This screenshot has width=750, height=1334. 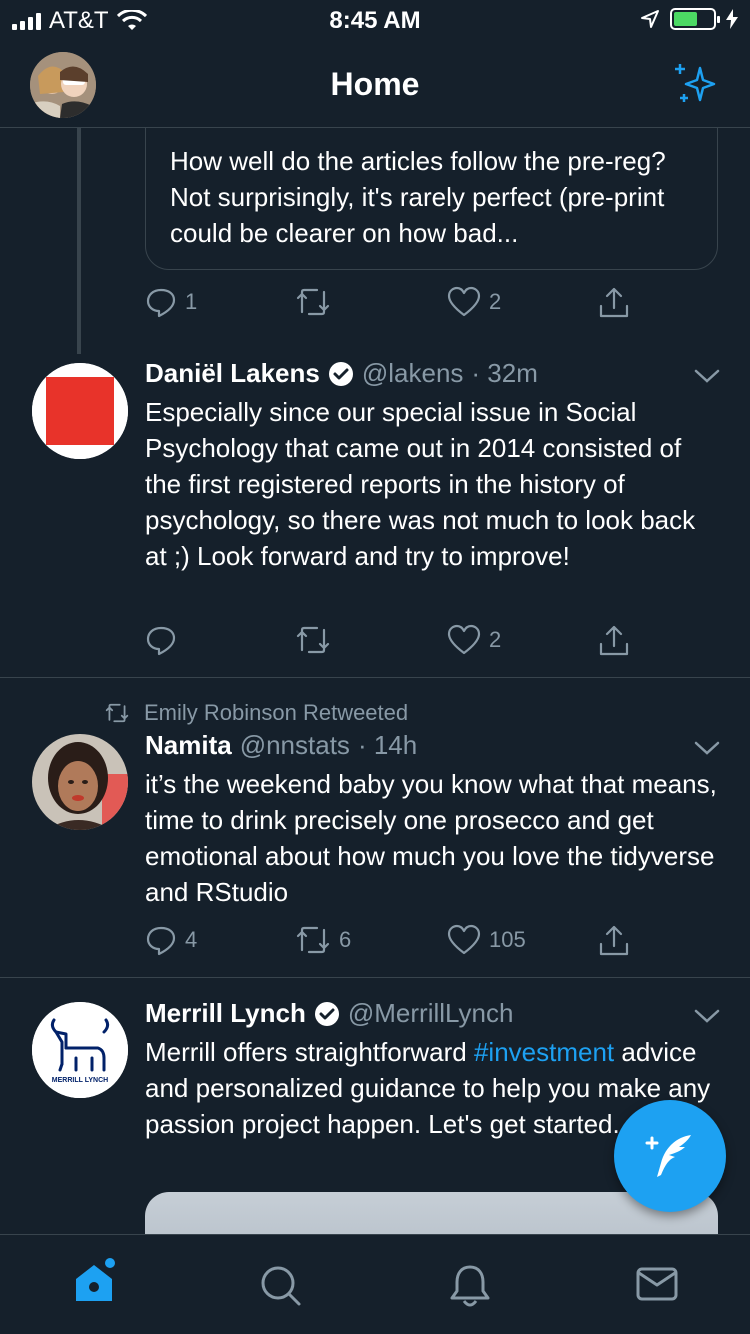 What do you see at coordinates (276, 713) in the screenshot?
I see `retweet-context-label: Emily Robinson Retweeted` at bounding box center [276, 713].